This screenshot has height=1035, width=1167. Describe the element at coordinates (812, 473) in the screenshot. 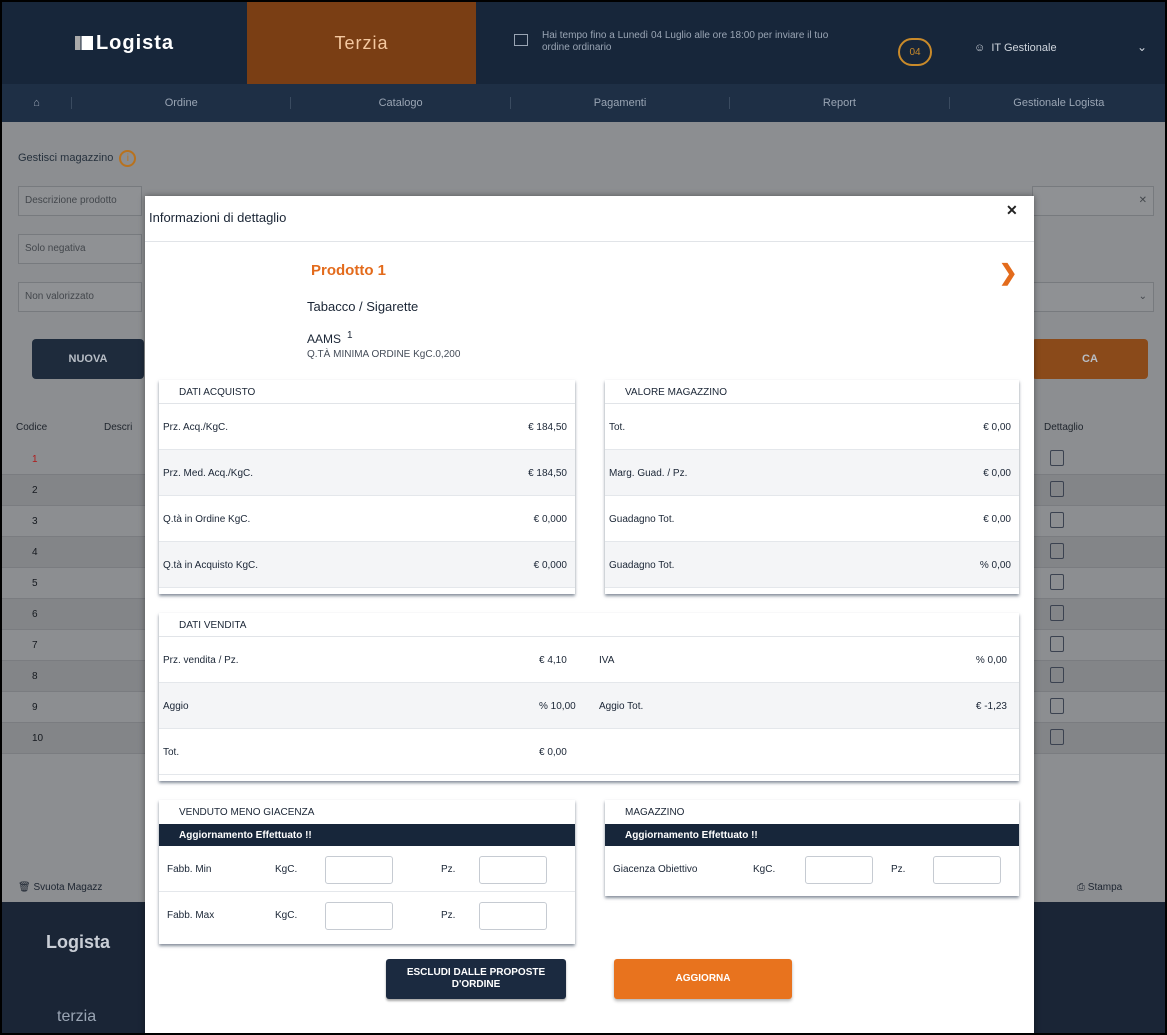

I see `data-row: Marg. Guad. / Pz. € 0,00` at that location.